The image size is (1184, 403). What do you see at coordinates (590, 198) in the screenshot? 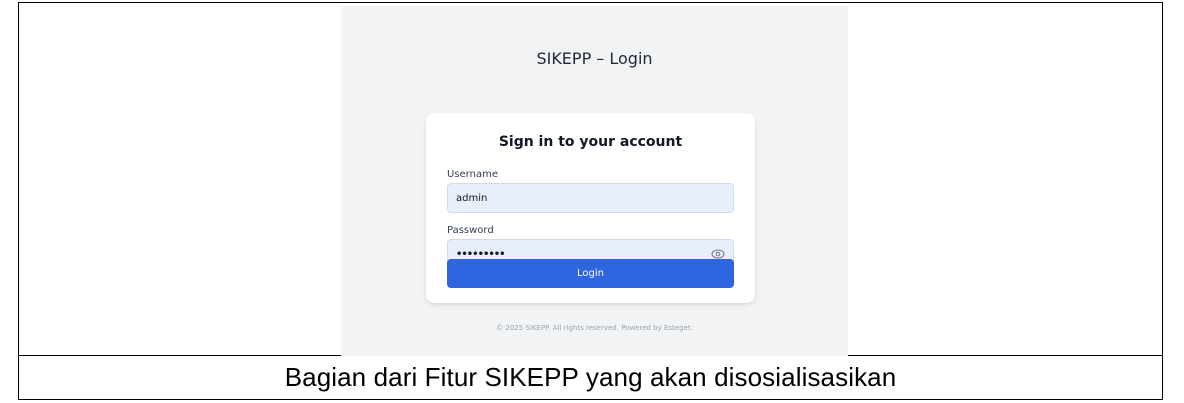
I see `username-input: admin` at bounding box center [590, 198].